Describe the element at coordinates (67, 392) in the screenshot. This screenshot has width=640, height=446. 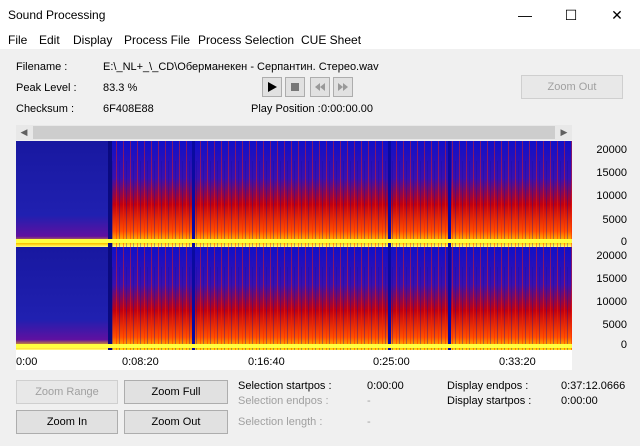
I see `zoom-range-button: Zoom Range` at that location.